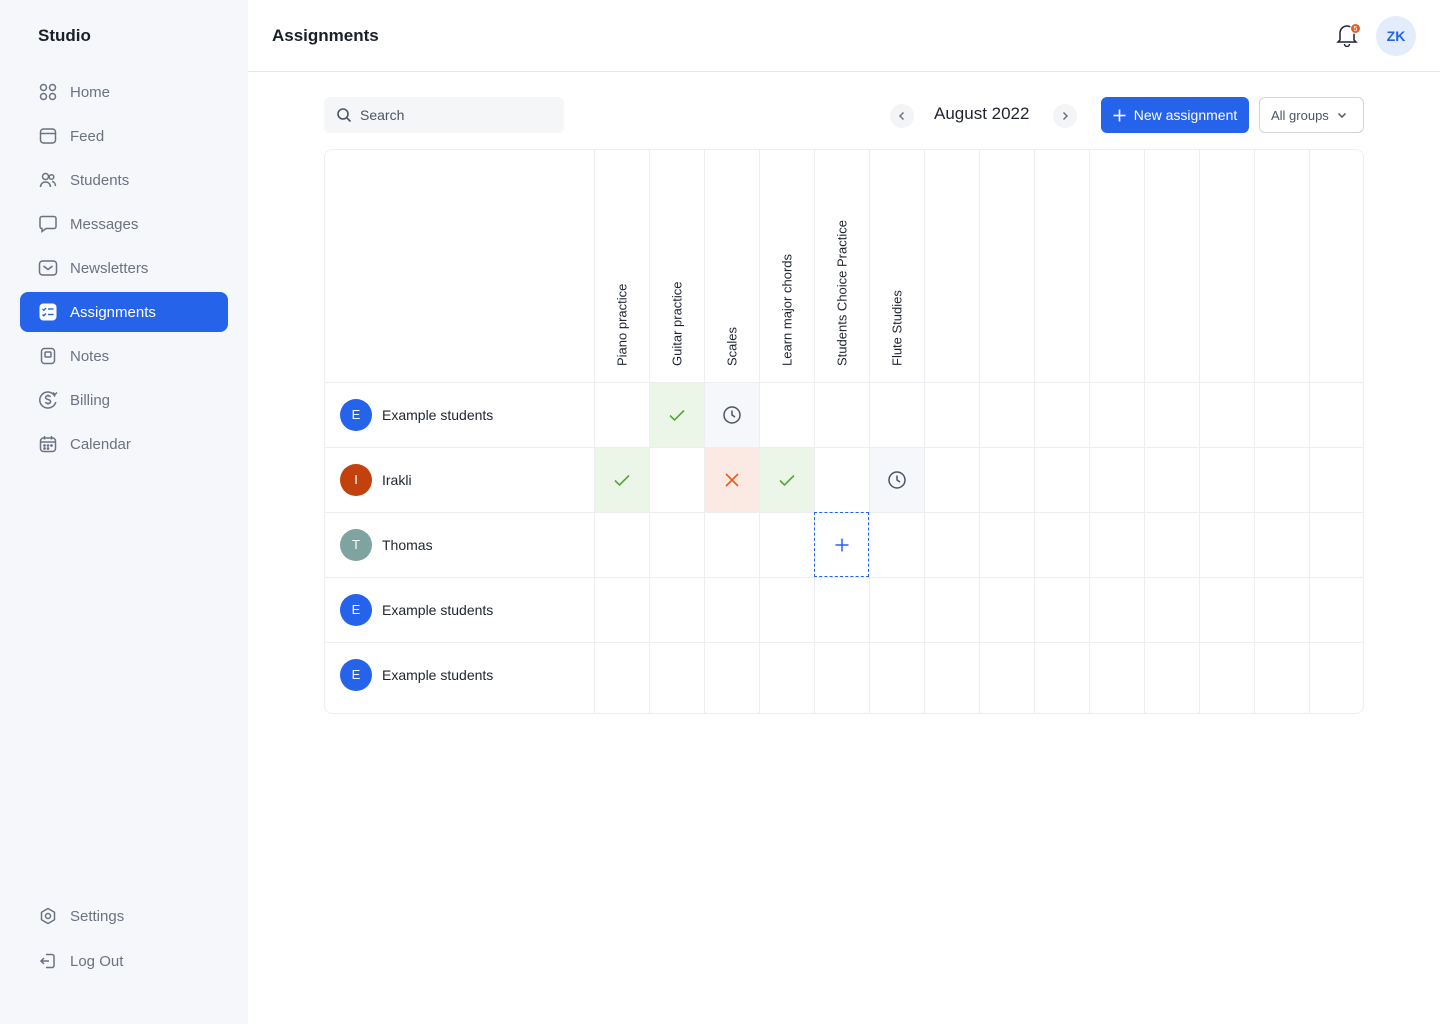 This screenshot has width=1440, height=1024. I want to click on chevron-down-icon, so click(1342, 115).